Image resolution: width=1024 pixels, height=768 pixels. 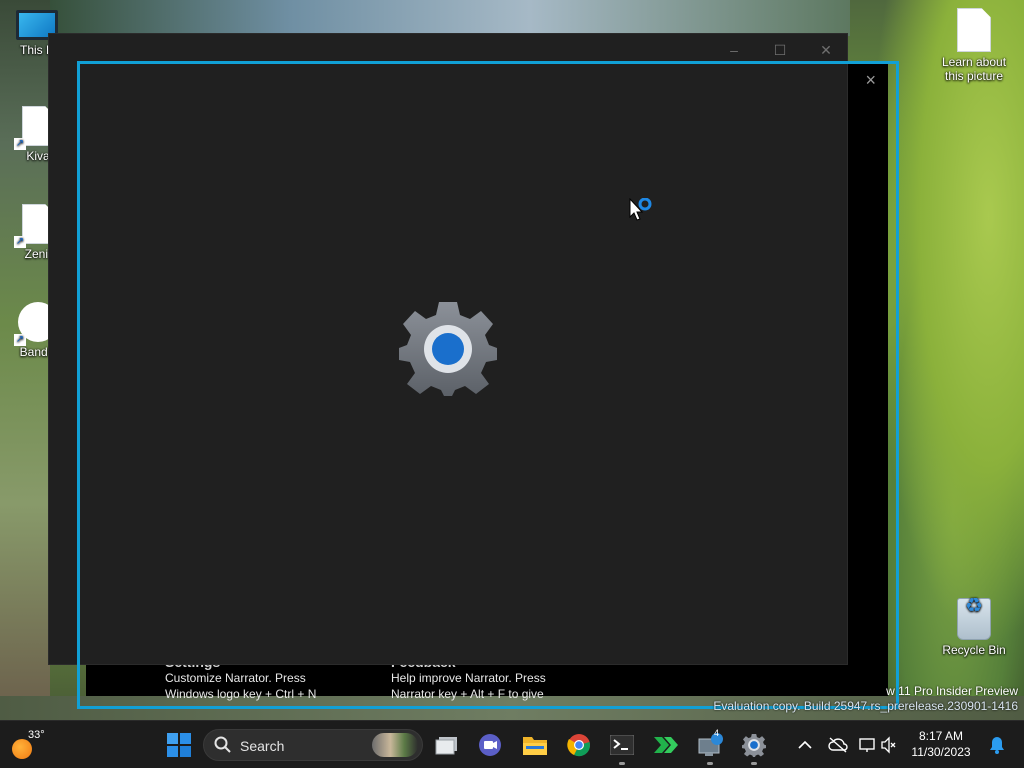 I want to click on taskbar-settings, so click(x=754, y=747).